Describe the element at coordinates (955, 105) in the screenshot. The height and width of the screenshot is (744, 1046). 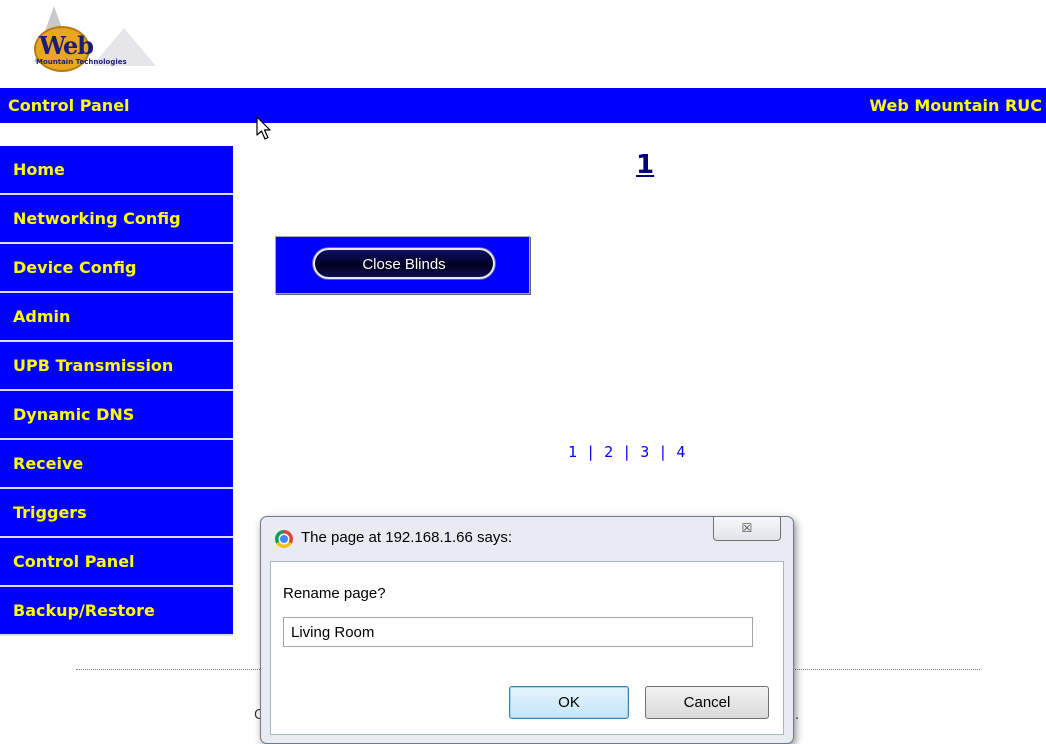
I see `header-device-name: Web Mountain RUC` at that location.